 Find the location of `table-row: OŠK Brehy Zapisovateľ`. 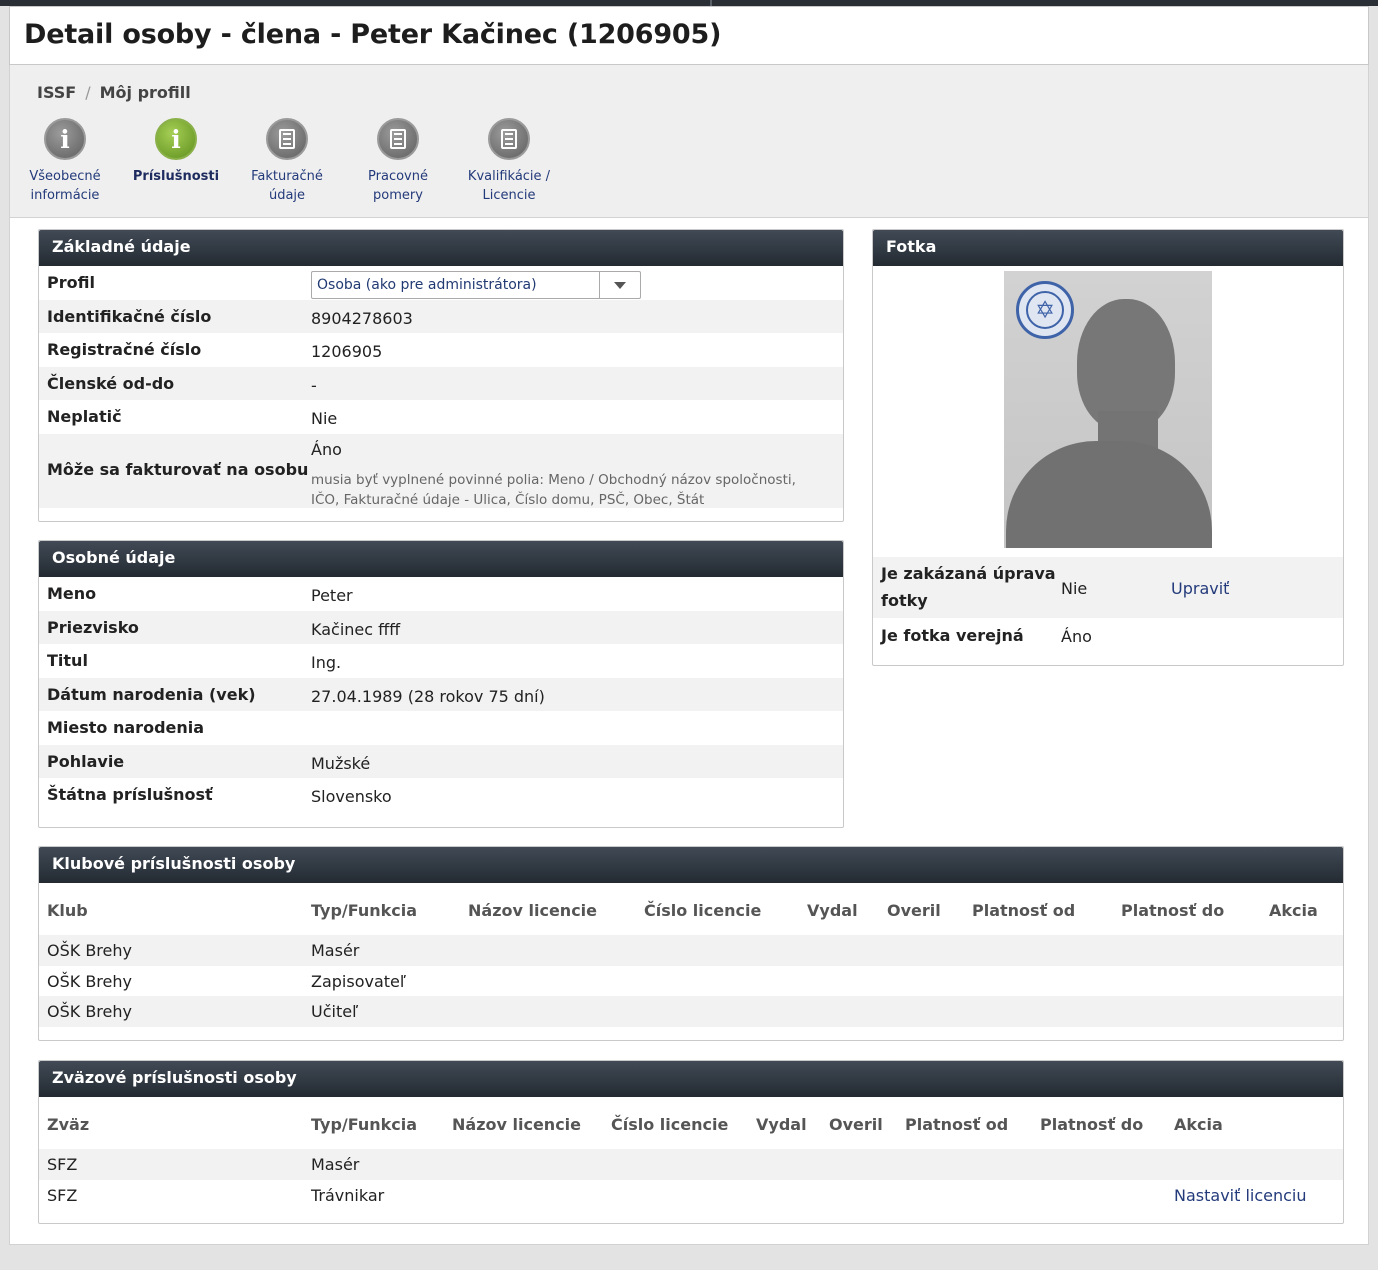

table-row: OŠK Brehy Zapisovateľ is located at coordinates (691, 981).